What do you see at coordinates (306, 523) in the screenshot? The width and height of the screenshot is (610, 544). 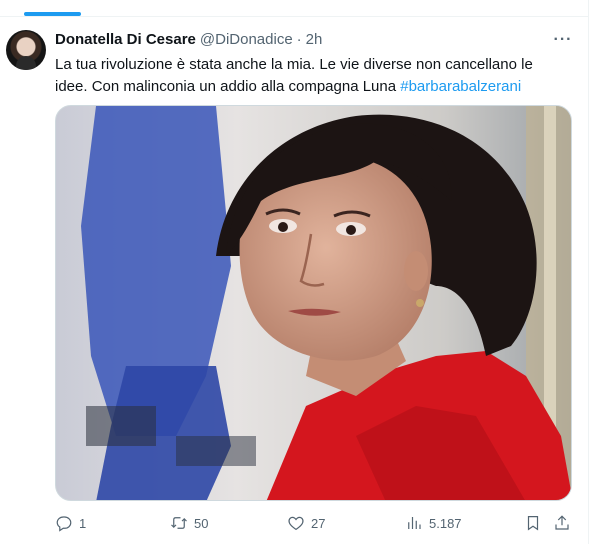 I see `like-button: 27` at bounding box center [306, 523].